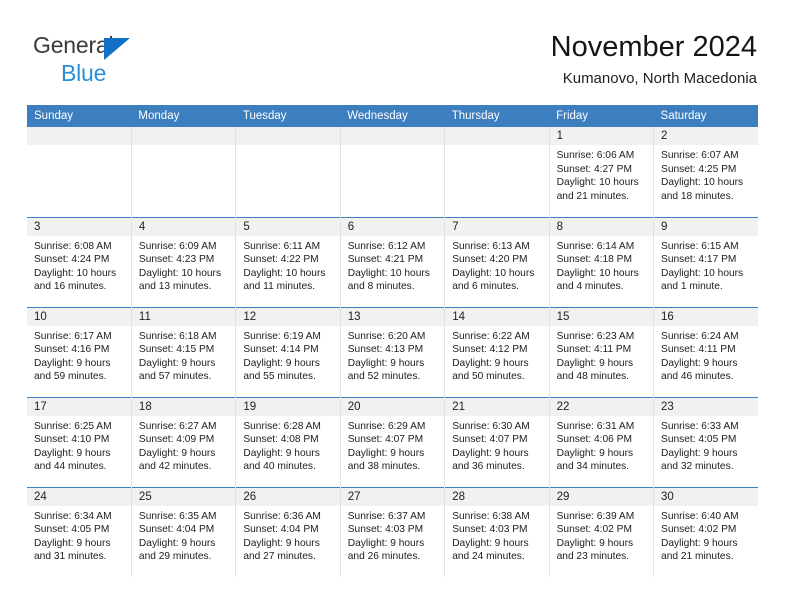 The width and height of the screenshot is (792, 612). Describe the element at coordinates (176, 350) in the screenshot. I see `sunset-text: Sunset: 4:15 PM` at that location.